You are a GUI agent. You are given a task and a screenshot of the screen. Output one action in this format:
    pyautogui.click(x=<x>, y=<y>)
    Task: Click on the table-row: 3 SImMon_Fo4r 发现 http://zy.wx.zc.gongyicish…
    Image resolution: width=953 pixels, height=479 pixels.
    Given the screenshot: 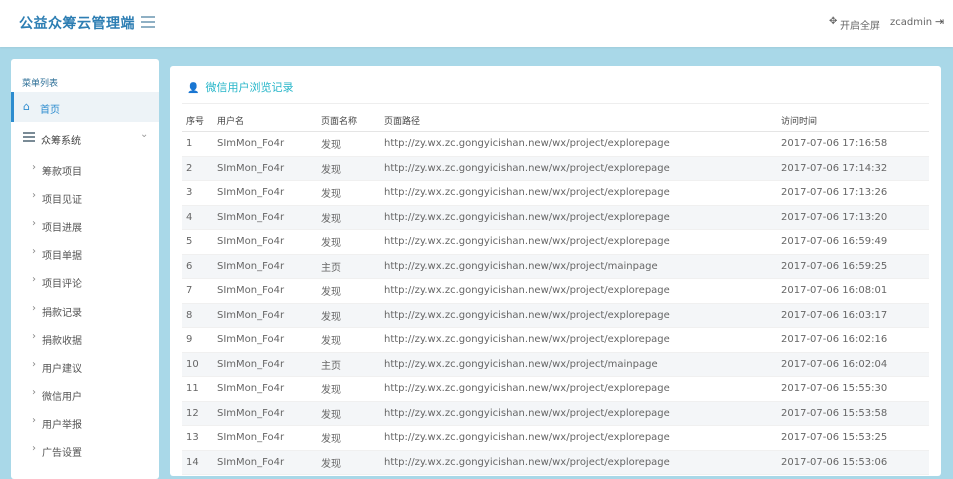 What is the action you would take?
    pyautogui.click(x=555, y=193)
    